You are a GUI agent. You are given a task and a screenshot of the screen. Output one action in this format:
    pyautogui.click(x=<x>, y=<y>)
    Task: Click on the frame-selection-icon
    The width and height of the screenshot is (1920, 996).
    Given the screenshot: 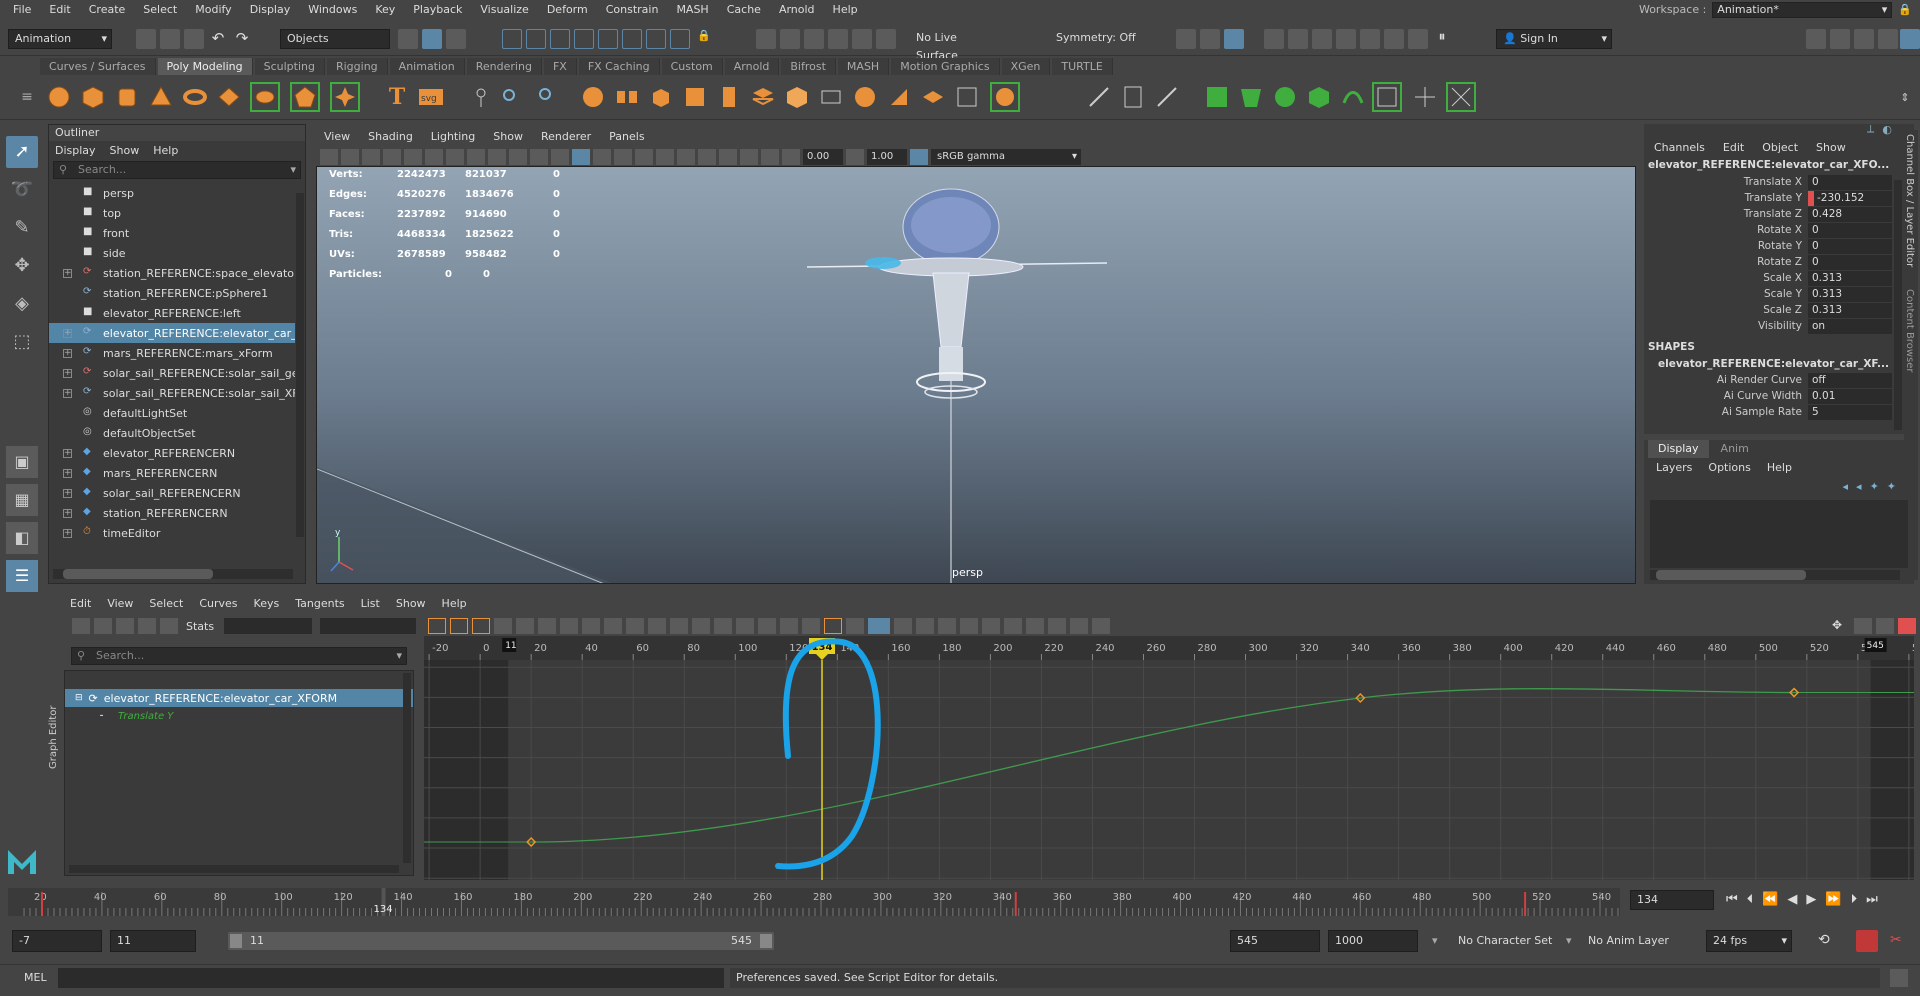 What is the action you would take?
    pyautogui.click(x=459, y=626)
    